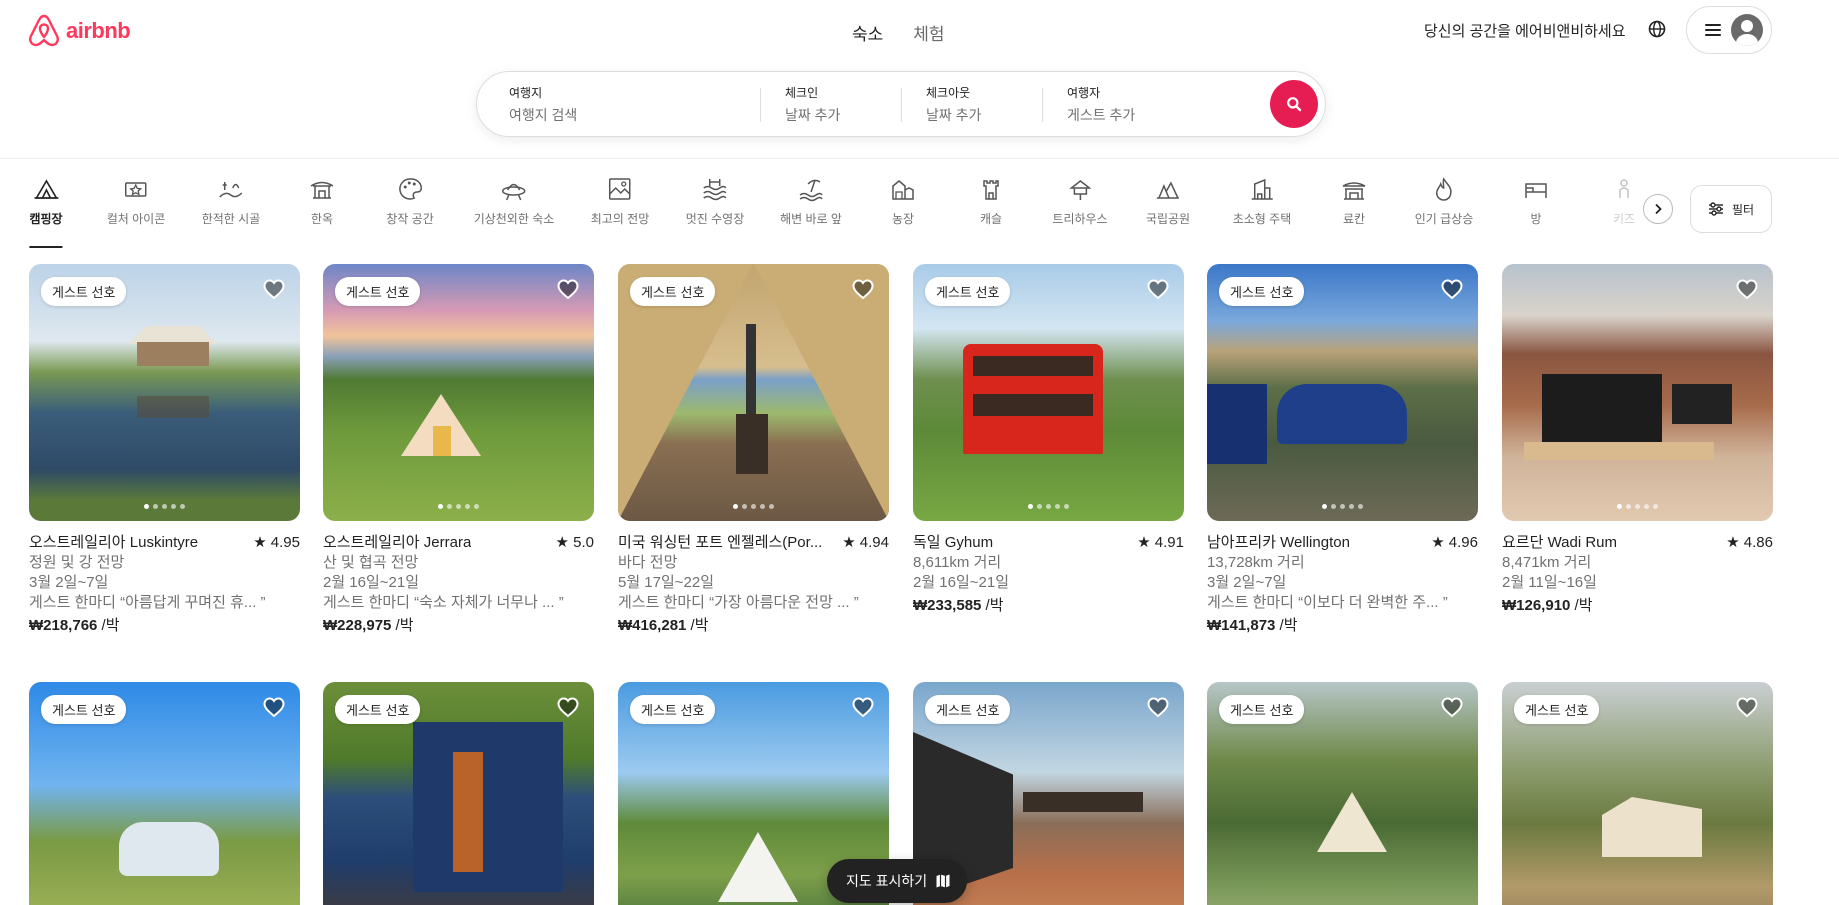 This screenshot has height=905, width=1839. Describe the element at coordinates (1294, 104) in the screenshot. I see `search-button` at that location.